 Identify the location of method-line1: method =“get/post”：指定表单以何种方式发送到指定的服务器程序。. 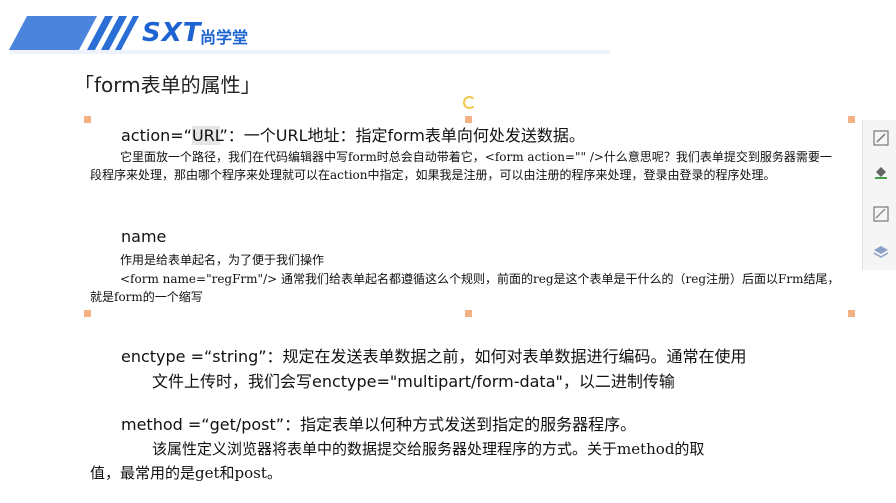
(379, 424).